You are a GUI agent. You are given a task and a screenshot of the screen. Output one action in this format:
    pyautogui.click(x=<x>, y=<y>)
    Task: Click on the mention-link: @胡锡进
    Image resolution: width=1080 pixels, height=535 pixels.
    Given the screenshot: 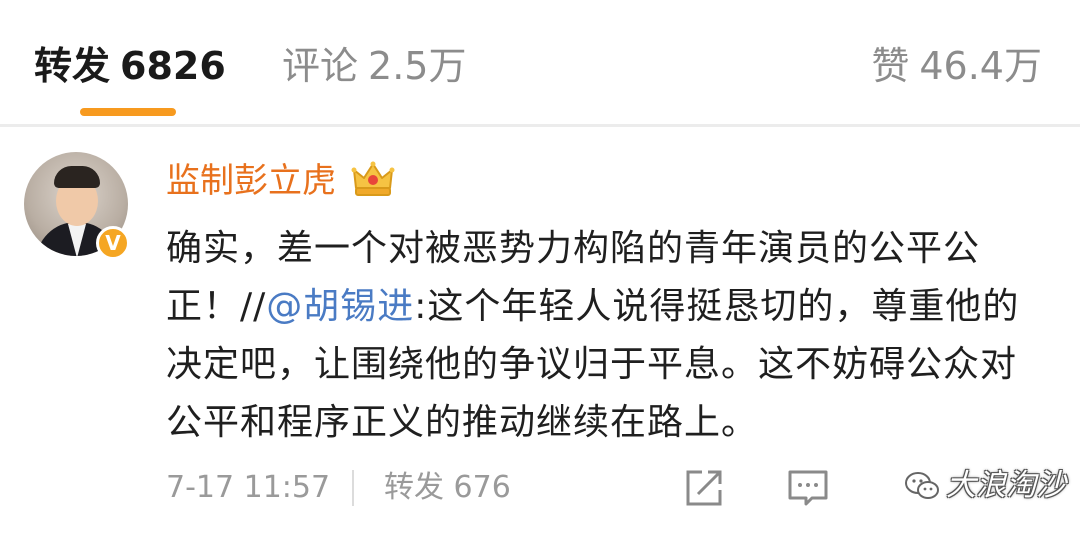 What is the action you would take?
    pyautogui.click(x=340, y=306)
    